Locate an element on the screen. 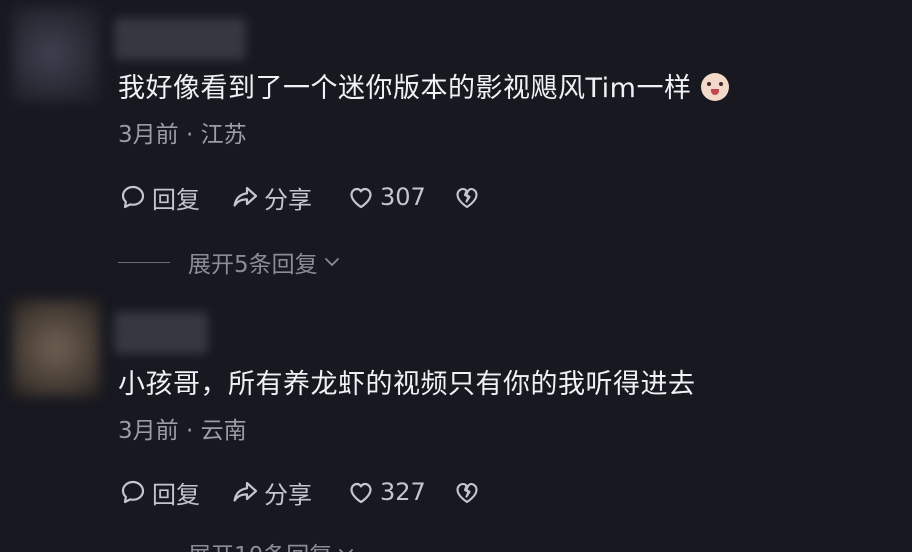 Image resolution: width=912 pixels, height=552 pixels. grinning-cat-emoji-icon is located at coordinates (715, 87).